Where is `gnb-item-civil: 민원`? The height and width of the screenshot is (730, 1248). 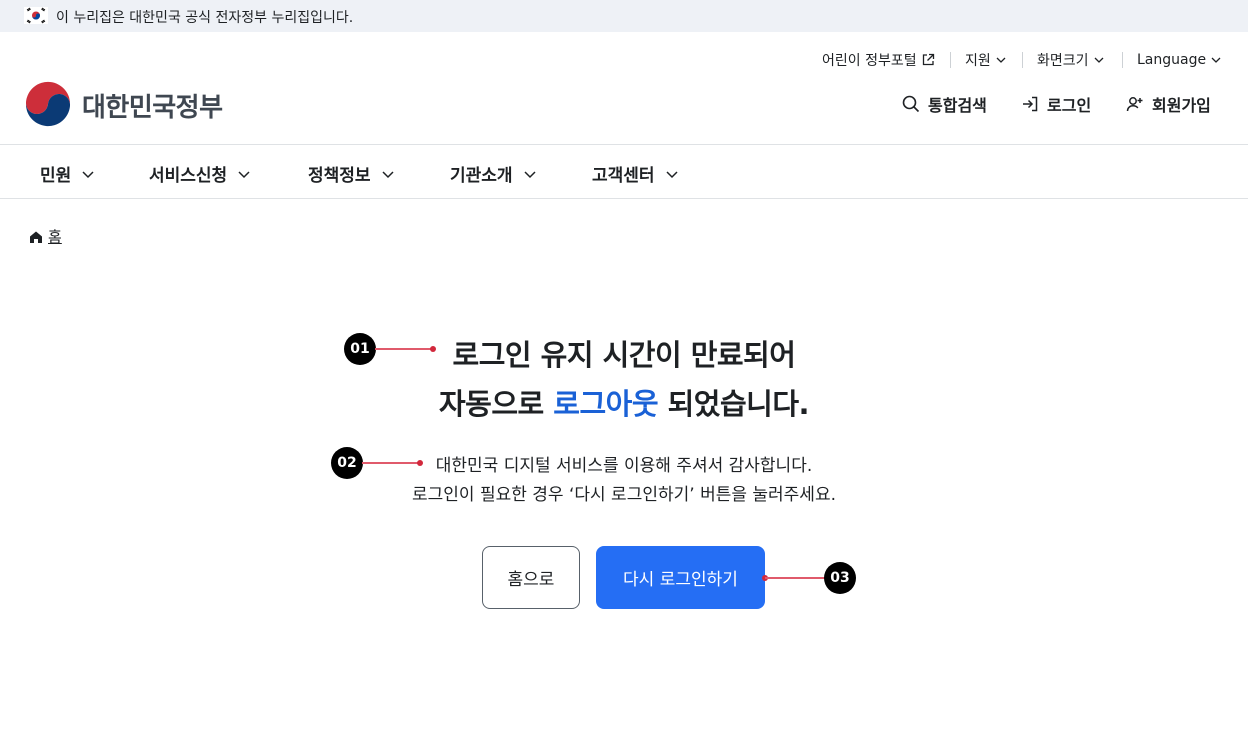 gnb-item-civil: 민원 is located at coordinates (67, 173).